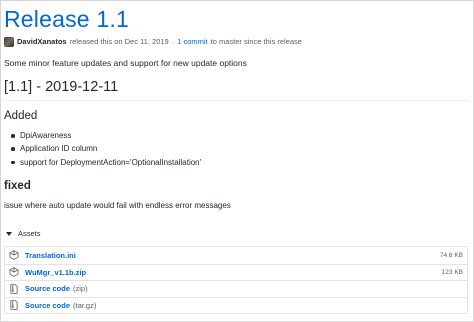 Image resolution: width=474 pixels, height=322 pixels. I want to click on fixed-heading: fixed, so click(17, 186).